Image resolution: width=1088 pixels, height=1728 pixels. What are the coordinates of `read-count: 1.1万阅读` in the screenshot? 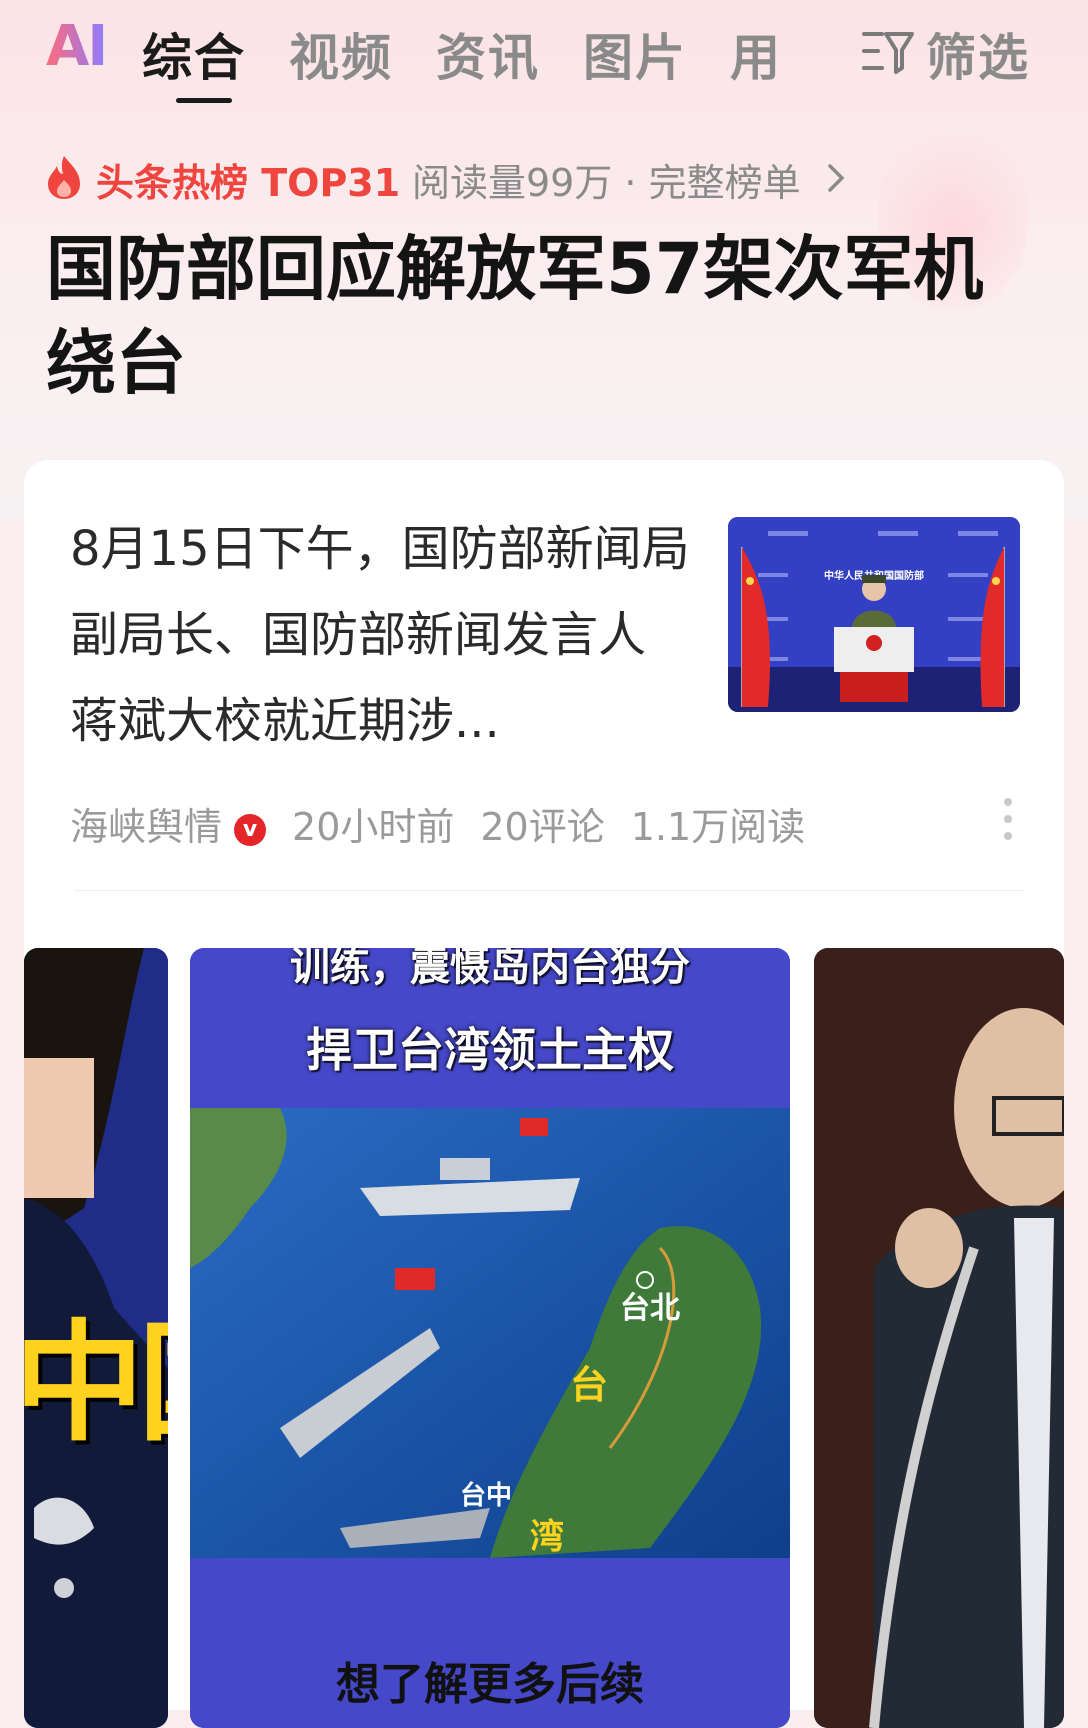 It's located at (718, 827).